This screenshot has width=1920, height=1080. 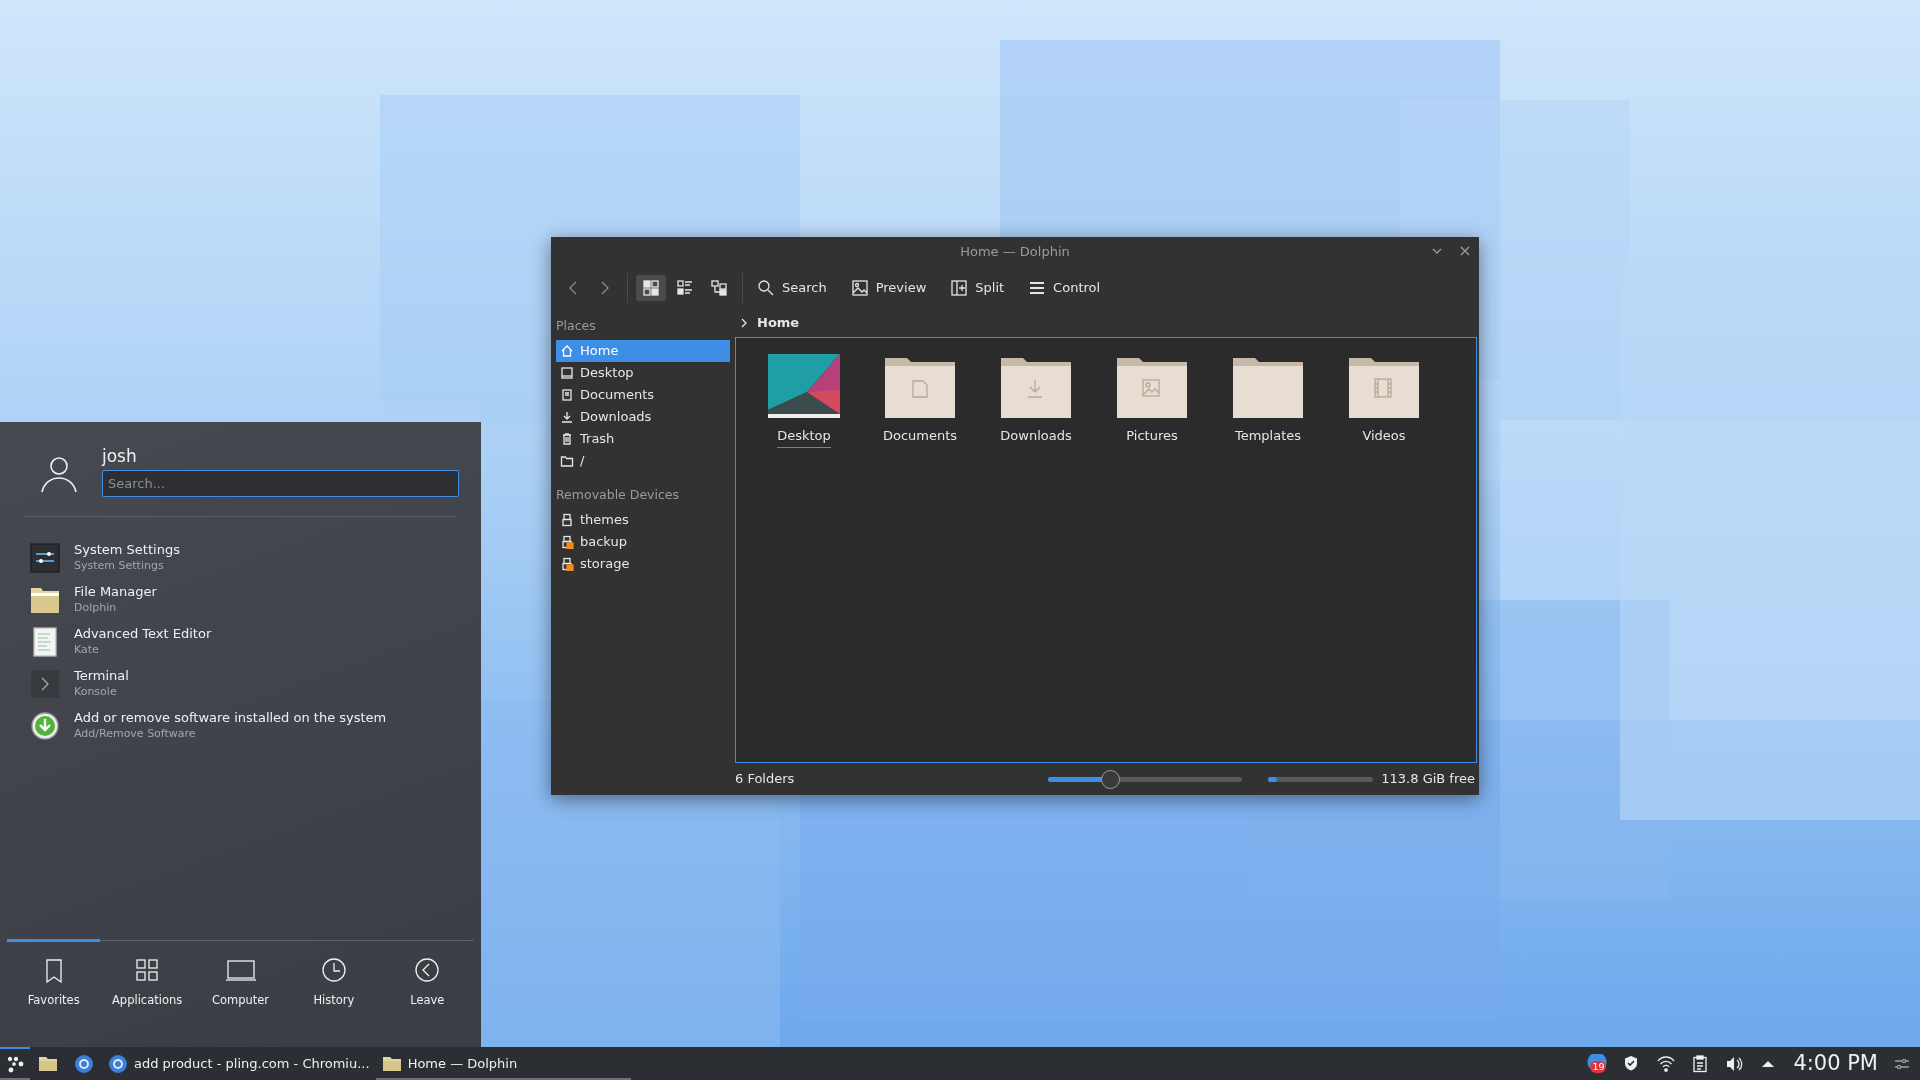 I want to click on free-space-text: 113.8 GiB free, so click(x=1428, y=779).